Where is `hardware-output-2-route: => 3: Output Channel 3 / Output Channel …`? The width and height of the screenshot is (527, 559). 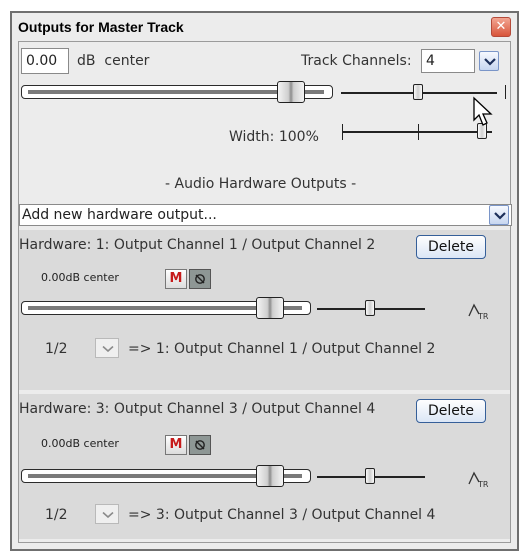 hardware-output-2-route: => 3: Output Channel 3 / Output Channel … is located at coordinates (282, 515).